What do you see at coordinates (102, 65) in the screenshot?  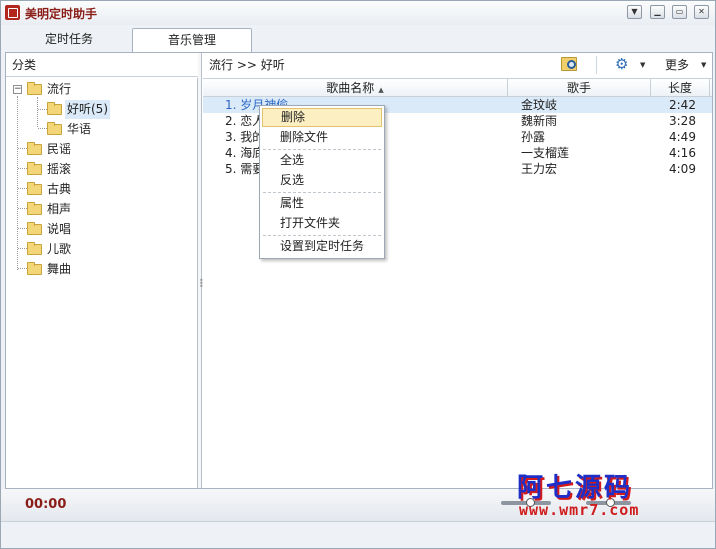 I see `category-header: 分类` at bounding box center [102, 65].